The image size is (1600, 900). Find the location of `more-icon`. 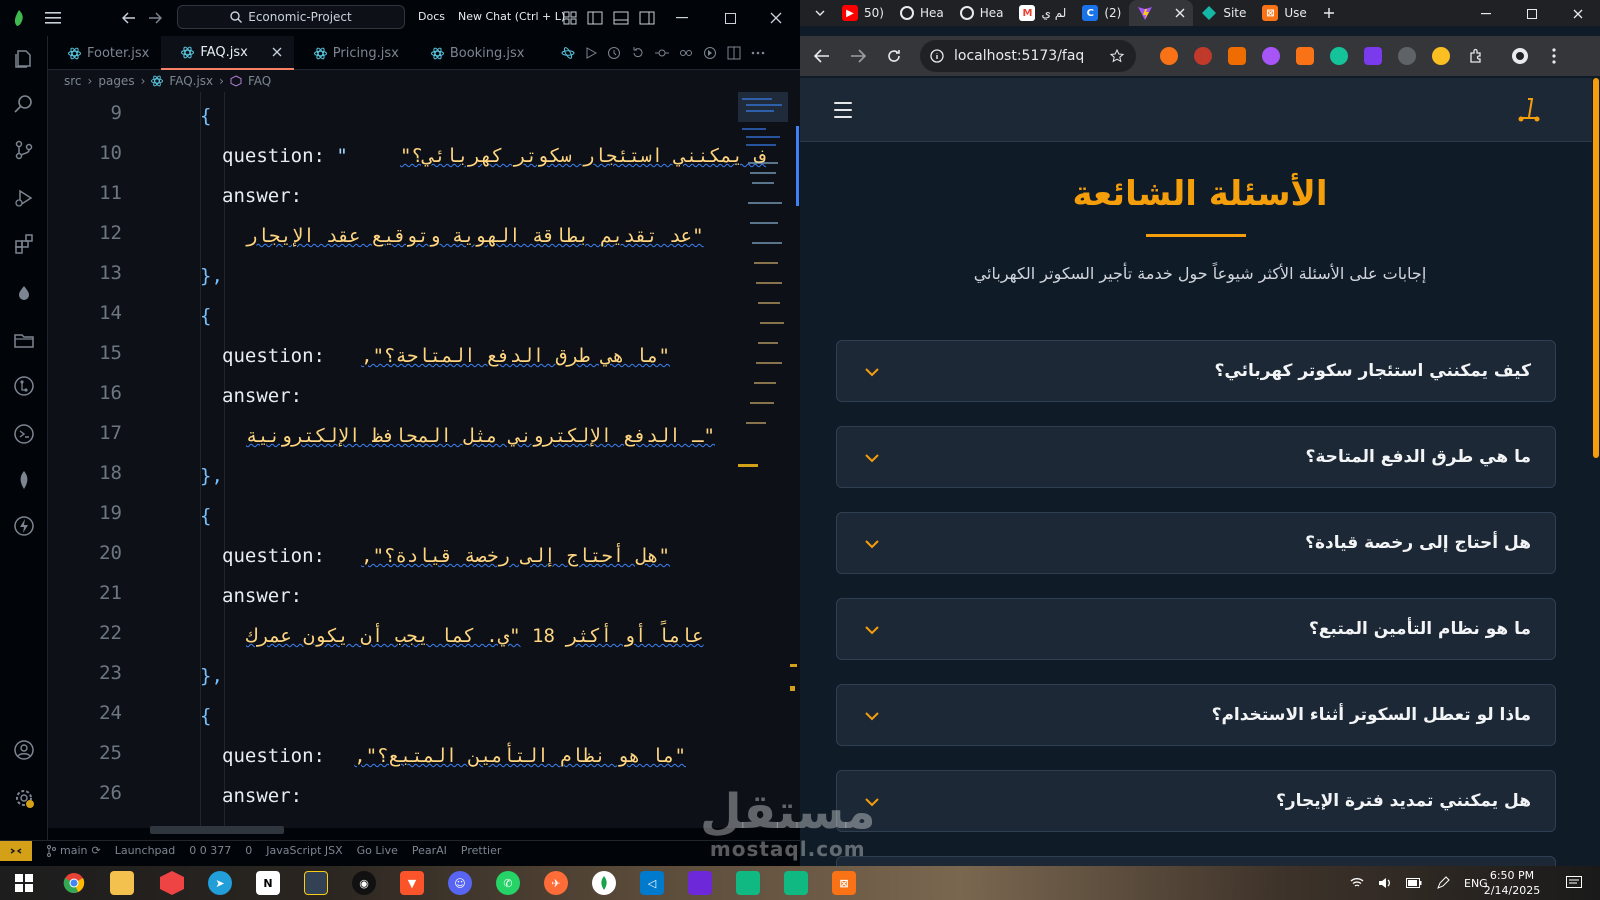

more-icon is located at coordinates (758, 53).